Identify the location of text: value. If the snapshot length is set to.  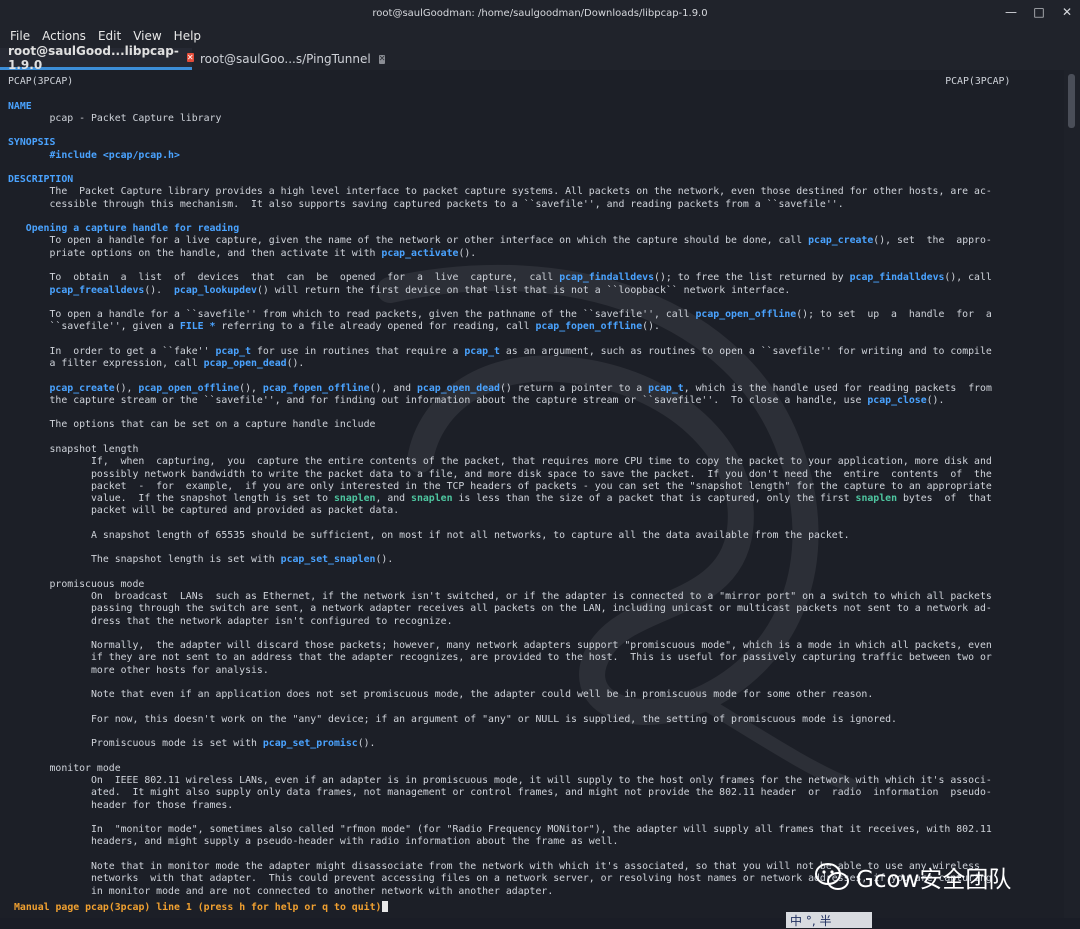
(212, 499).